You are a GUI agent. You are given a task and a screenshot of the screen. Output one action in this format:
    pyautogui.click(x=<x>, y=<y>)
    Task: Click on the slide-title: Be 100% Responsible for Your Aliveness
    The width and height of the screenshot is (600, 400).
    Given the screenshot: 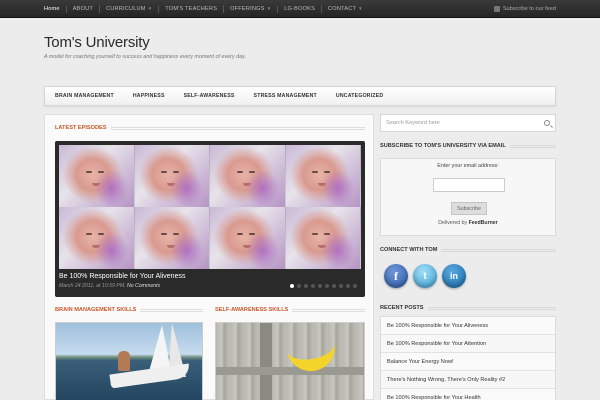 What is the action you would take?
    pyautogui.click(x=122, y=276)
    